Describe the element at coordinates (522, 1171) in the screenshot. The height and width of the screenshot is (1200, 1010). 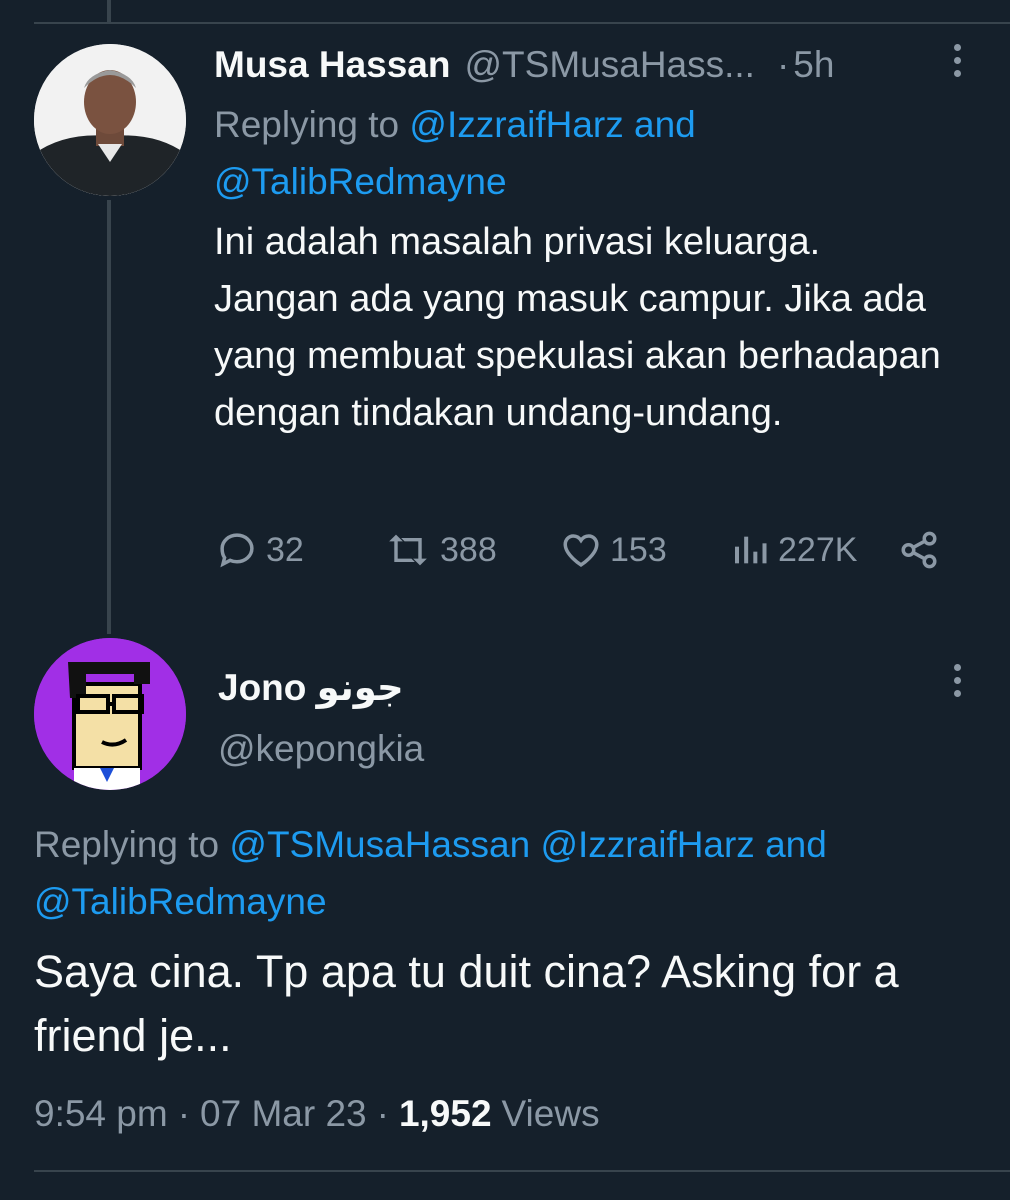
I see `bottom-divider` at that location.